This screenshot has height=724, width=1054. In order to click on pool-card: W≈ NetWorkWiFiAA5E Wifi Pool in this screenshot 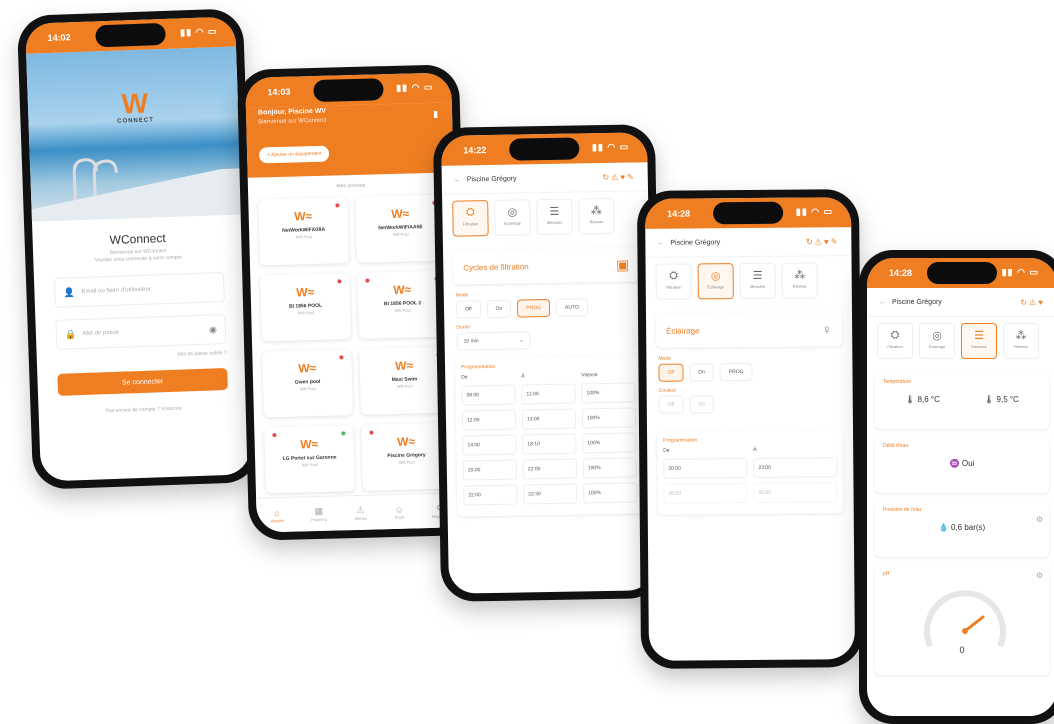, I will do `click(400, 228)`.